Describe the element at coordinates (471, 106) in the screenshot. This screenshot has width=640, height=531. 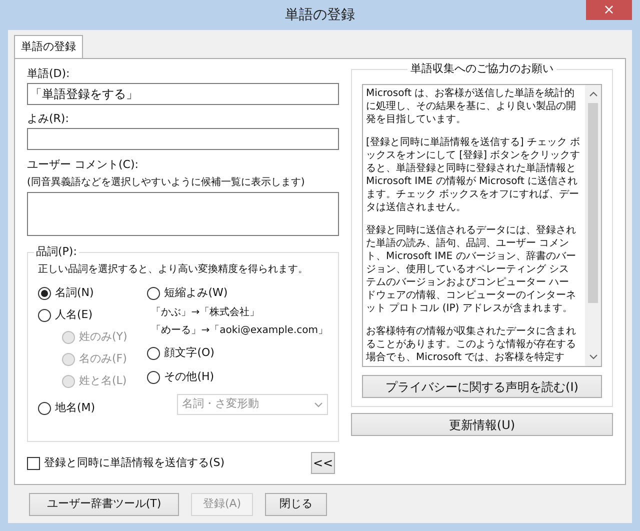
I see `info-paragraph: Microsoft は、お客様が送信した単語を統計的に処理し、その結果を基に、より良い製品の開発を目指しています。` at that location.